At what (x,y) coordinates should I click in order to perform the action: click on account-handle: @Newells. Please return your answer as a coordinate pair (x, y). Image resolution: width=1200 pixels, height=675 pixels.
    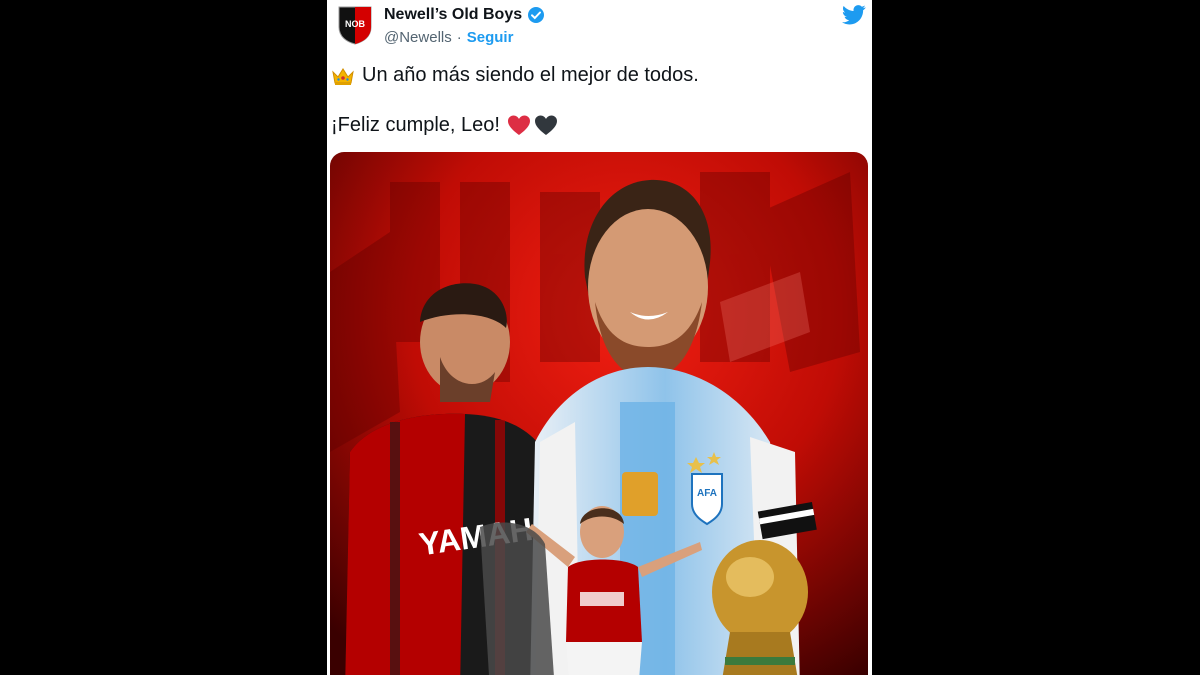
    Looking at the image, I should click on (418, 37).